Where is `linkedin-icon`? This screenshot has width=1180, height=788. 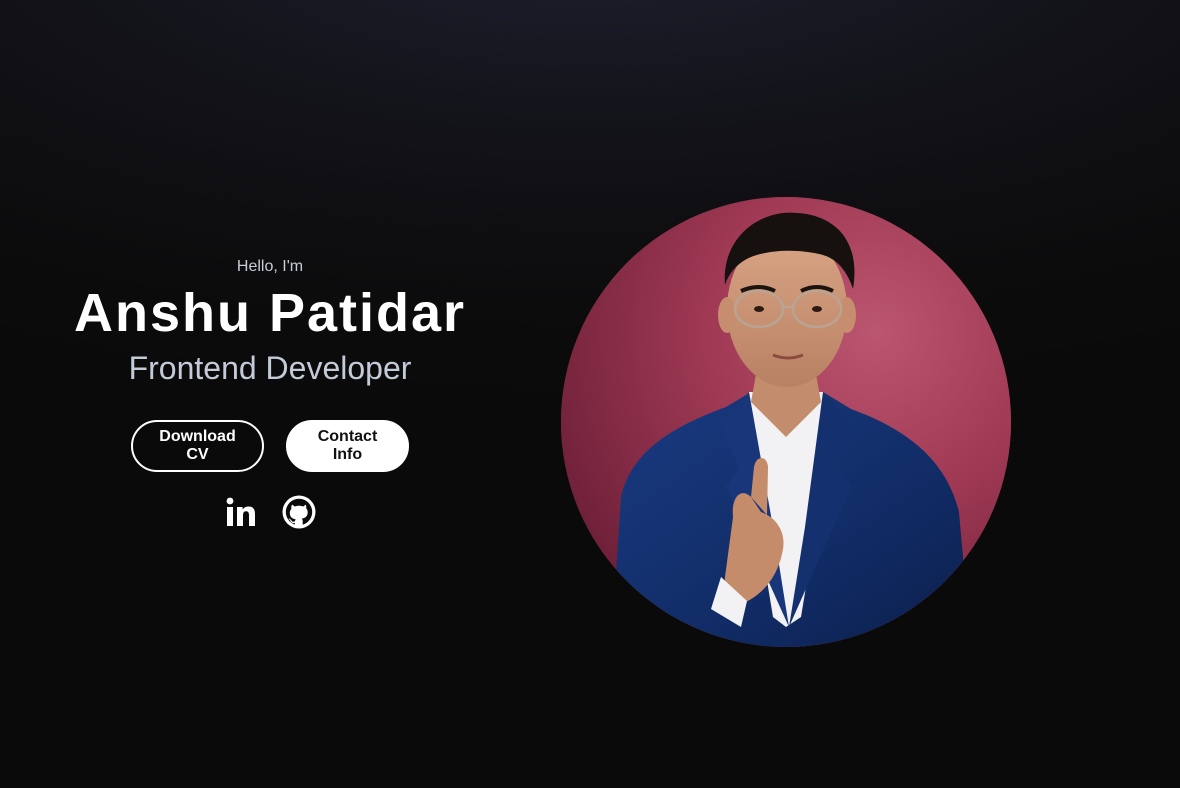
linkedin-icon is located at coordinates (240, 511).